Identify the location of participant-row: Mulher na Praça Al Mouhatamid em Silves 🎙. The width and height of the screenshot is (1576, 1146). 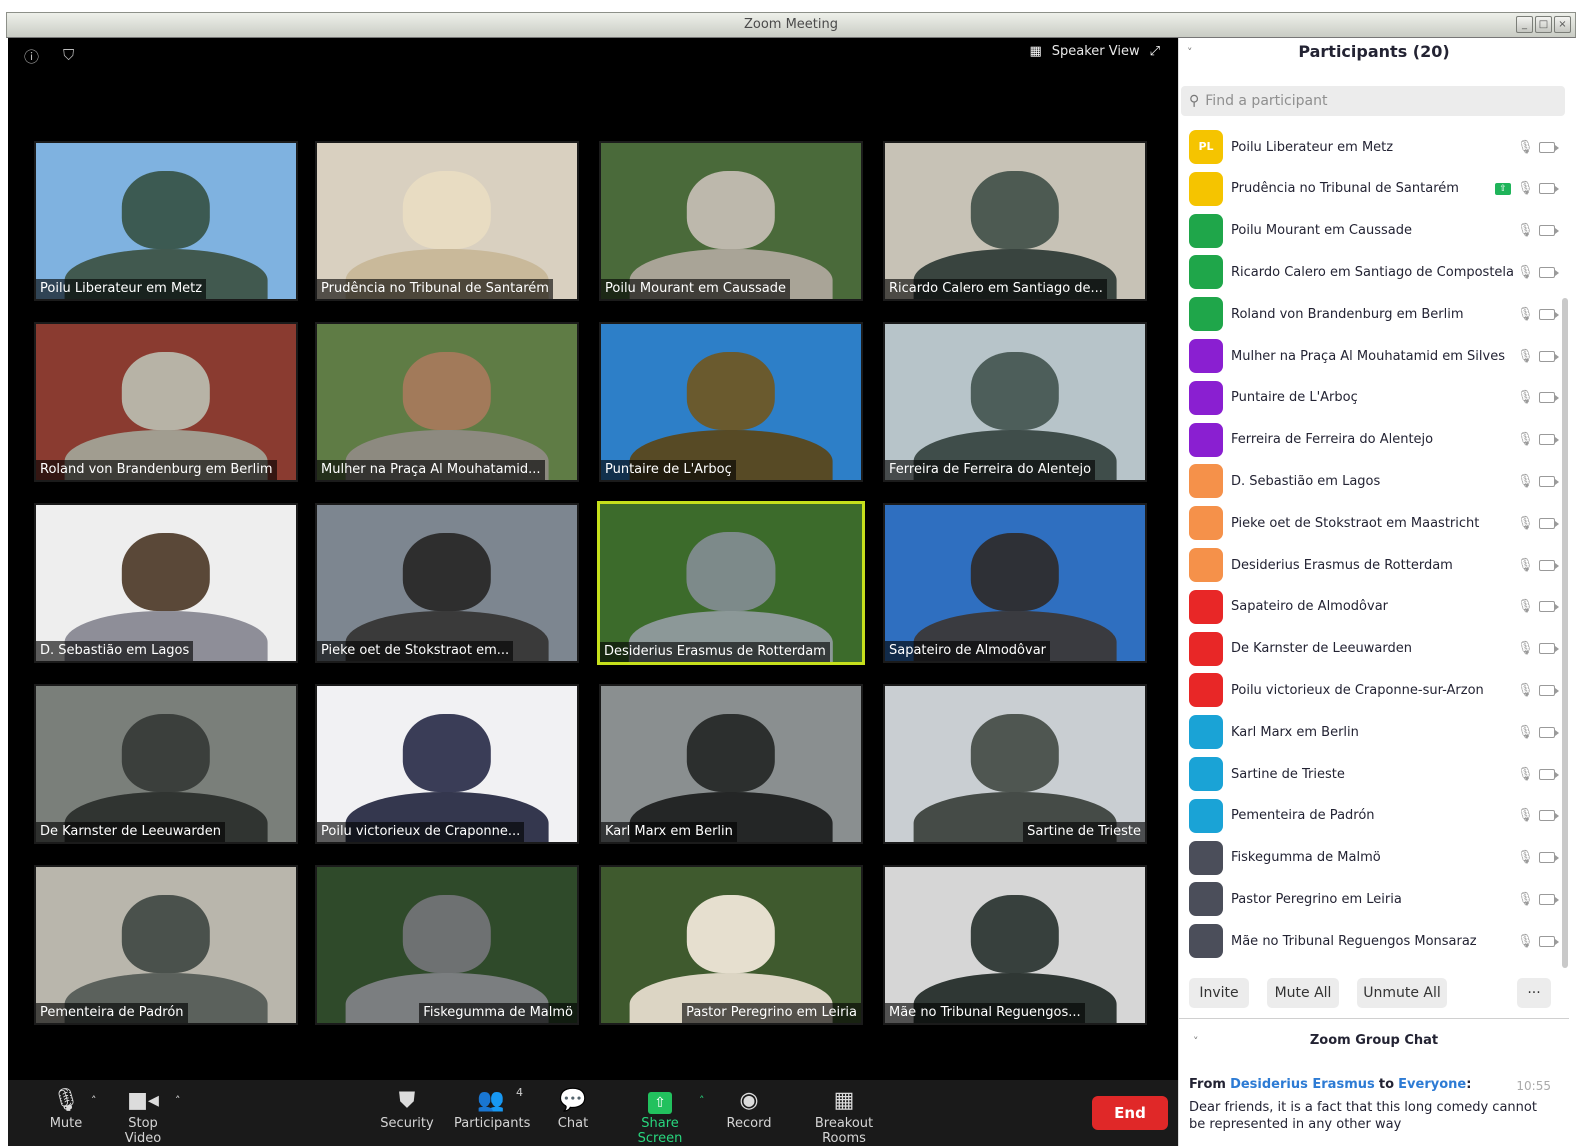
(1374, 356).